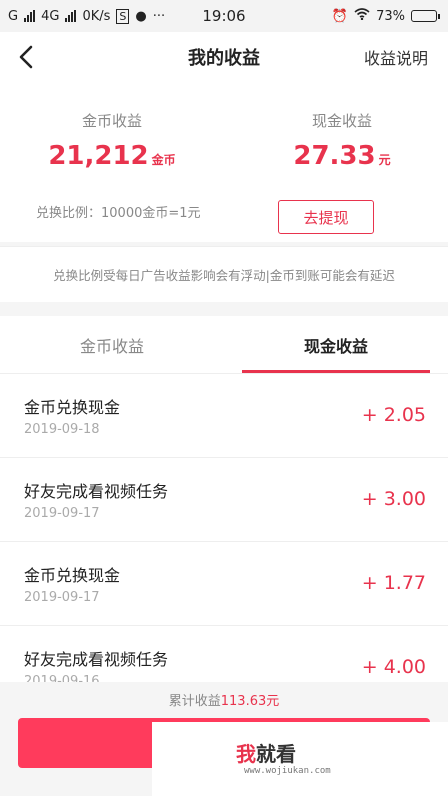 This screenshot has width=448, height=796. Describe the element at coordinates (393, 415) in the screenshot. I see `record-amount: + 2.05` at that location.